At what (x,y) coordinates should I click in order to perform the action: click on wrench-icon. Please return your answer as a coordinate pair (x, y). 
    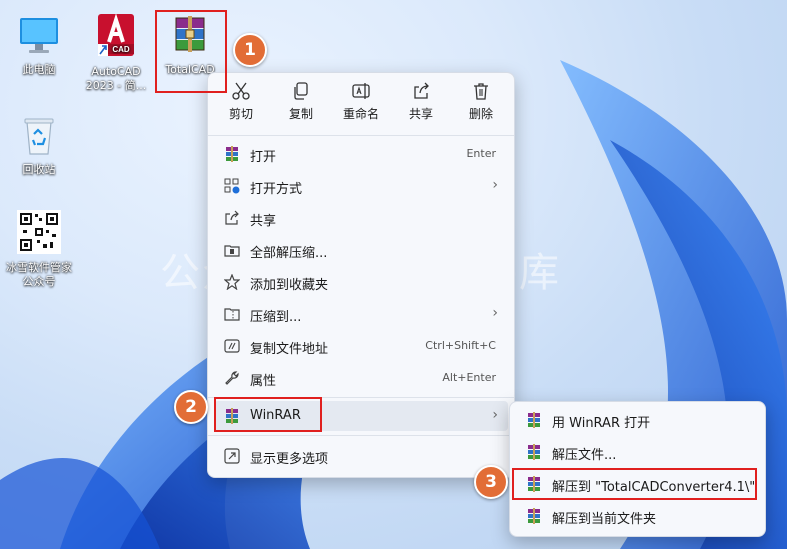
    Looking at the image, I should click on (232, 378).